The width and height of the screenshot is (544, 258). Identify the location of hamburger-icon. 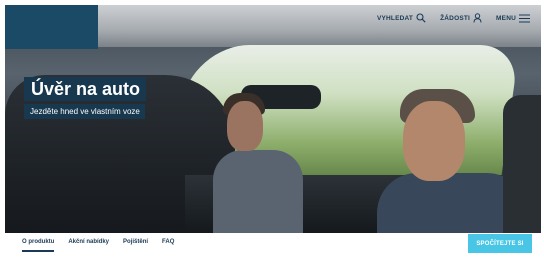
(524, 18).